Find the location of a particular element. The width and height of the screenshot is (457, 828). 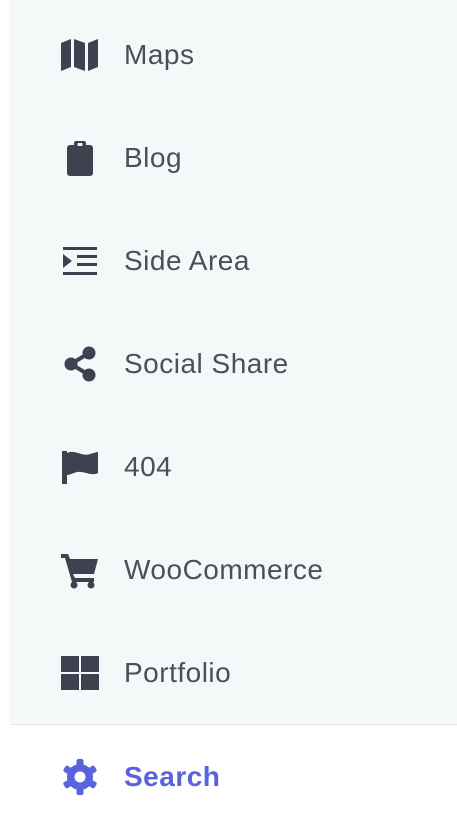

menu-item-maps: Maps is located at coordinates (233, 54).